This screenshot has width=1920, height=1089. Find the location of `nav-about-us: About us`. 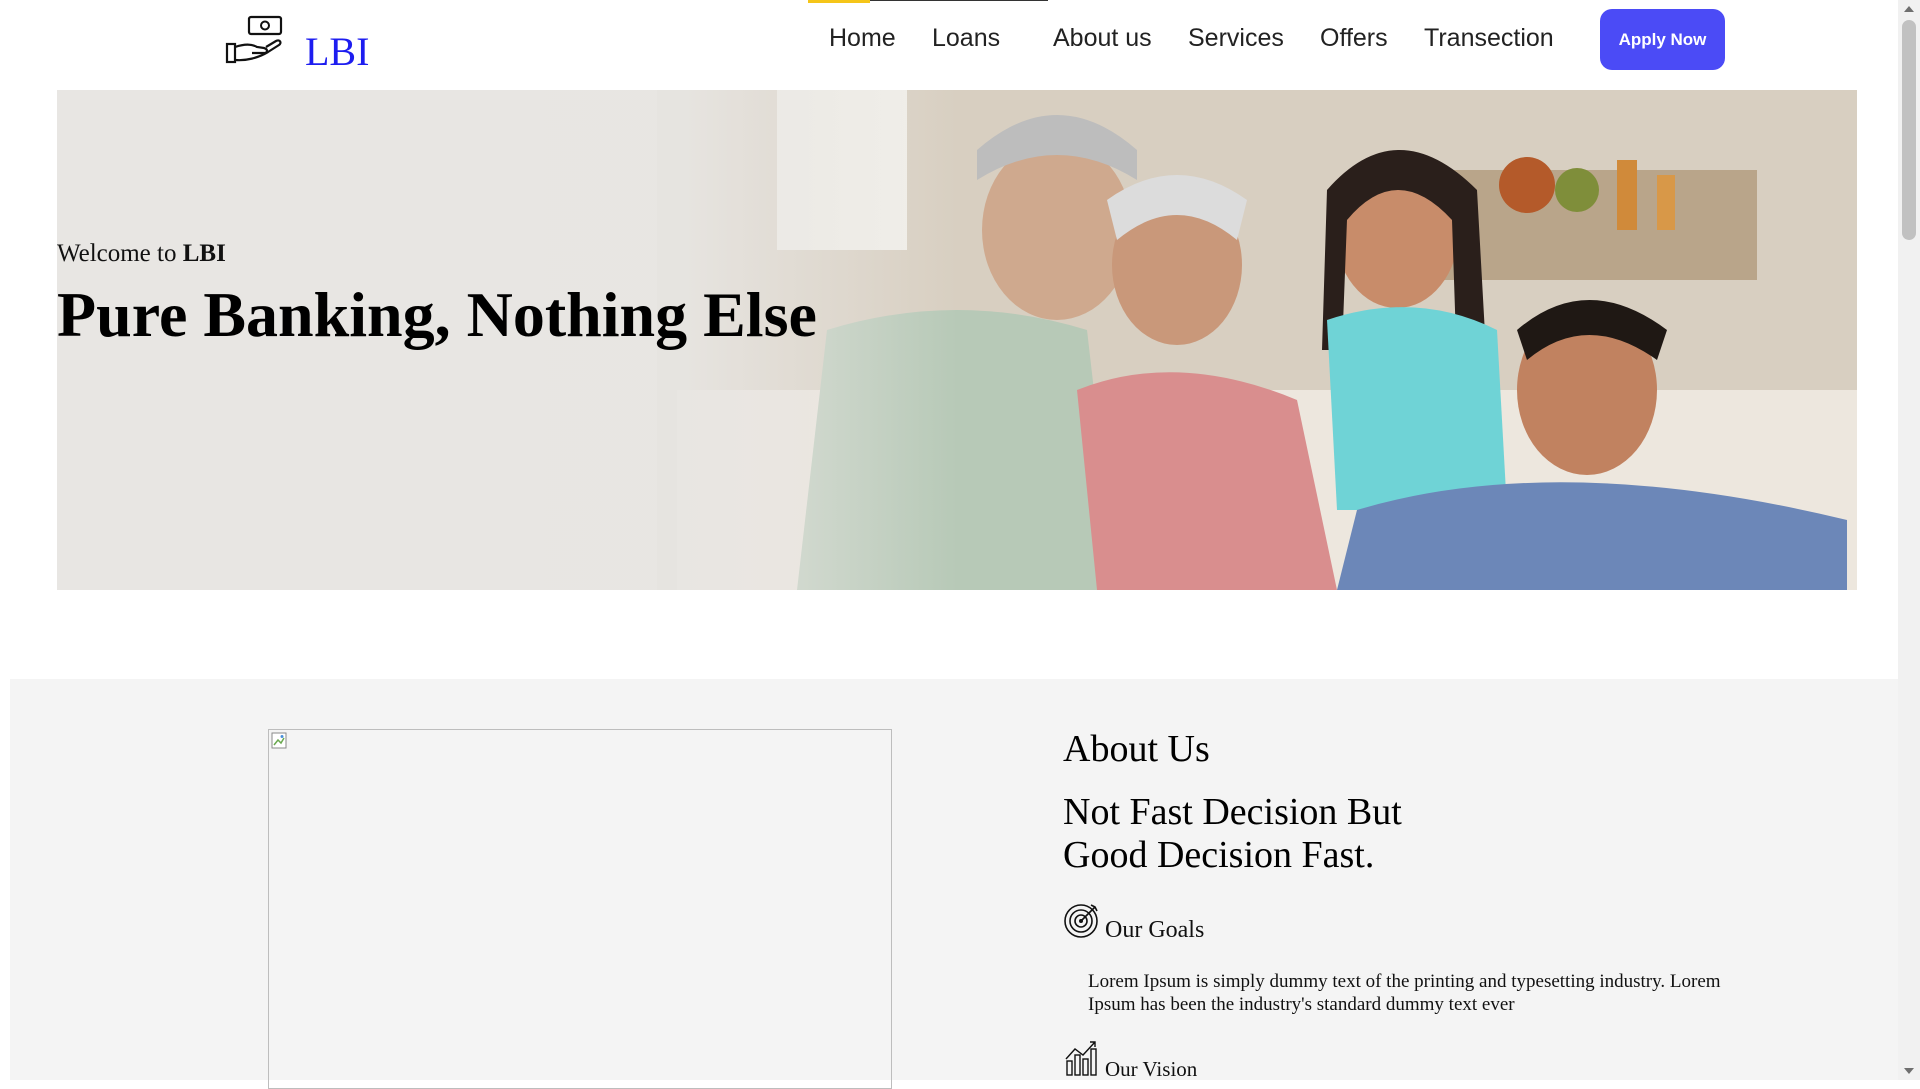

nav-about-us: About us is located at coordinates (1102, 38).